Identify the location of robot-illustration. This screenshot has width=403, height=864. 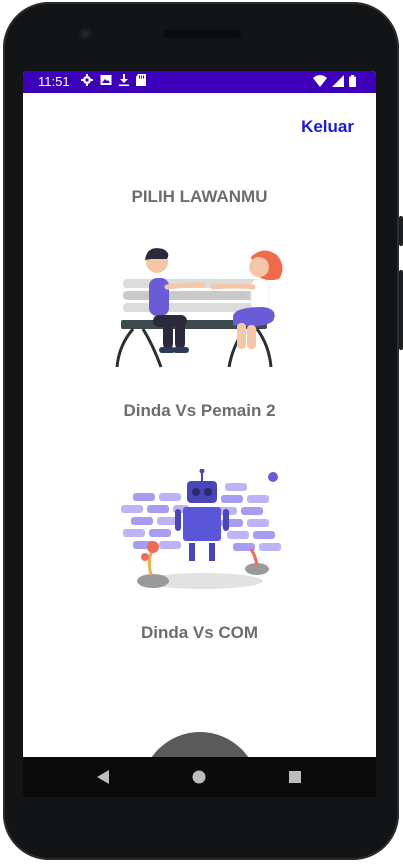
(202, 532).